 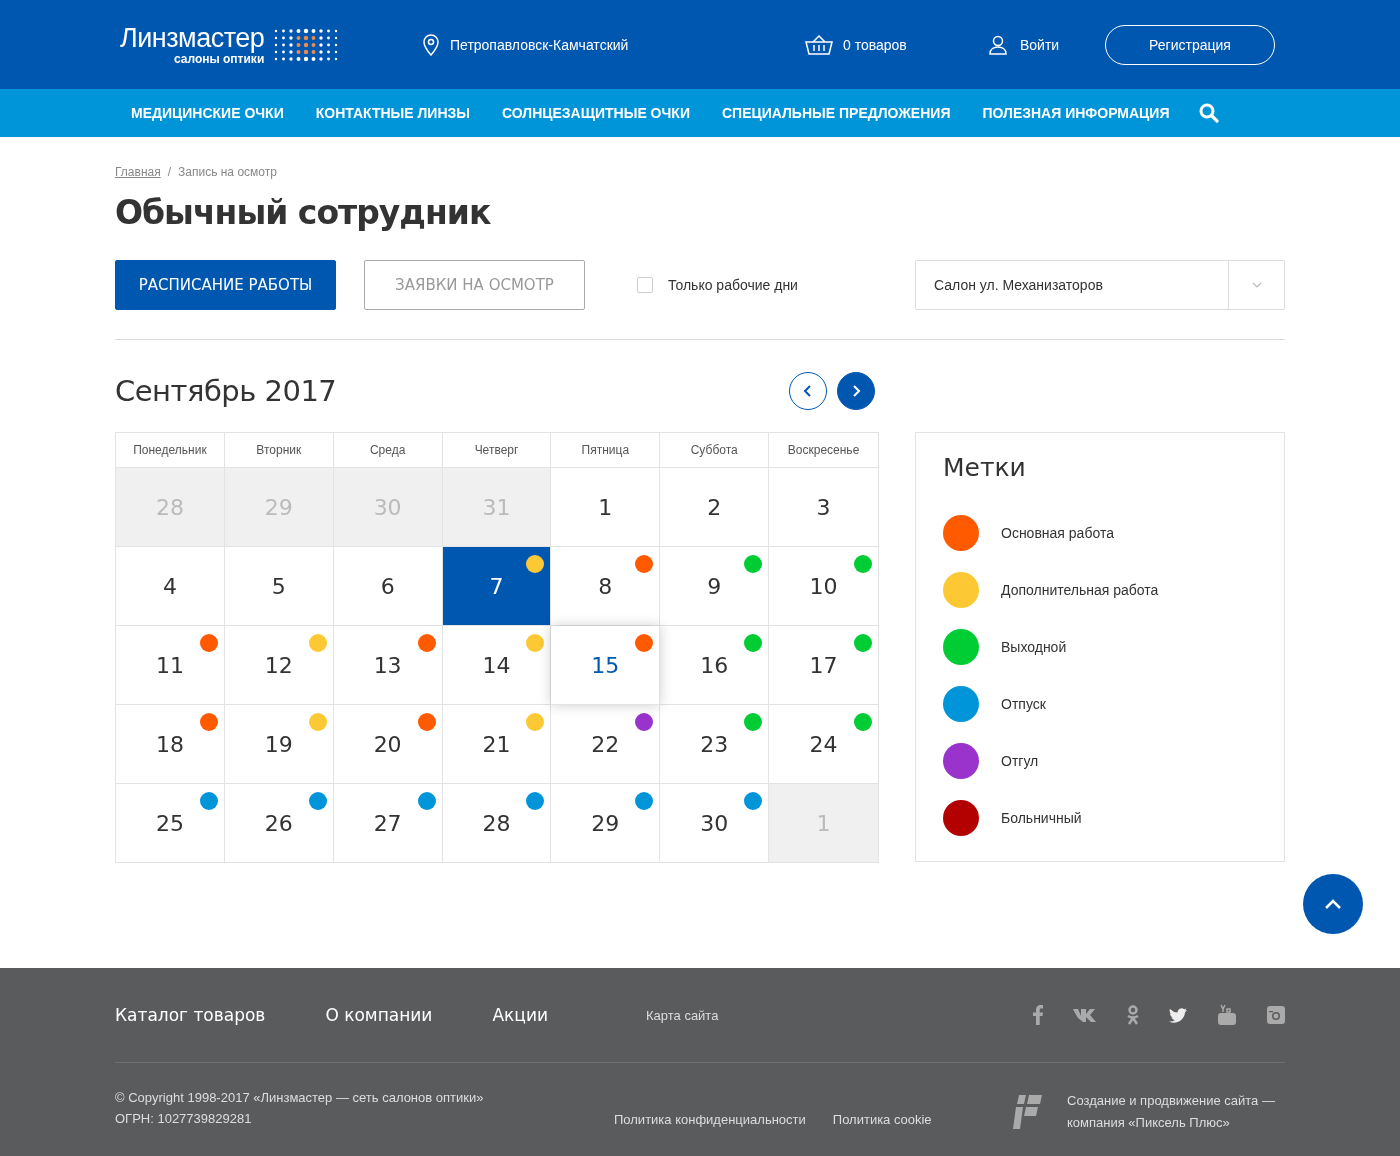 What do you see at coordinates (1023, 703) in the screenshot?
I see `legend-label: Отпуск` at bounding box center [1023, 703].